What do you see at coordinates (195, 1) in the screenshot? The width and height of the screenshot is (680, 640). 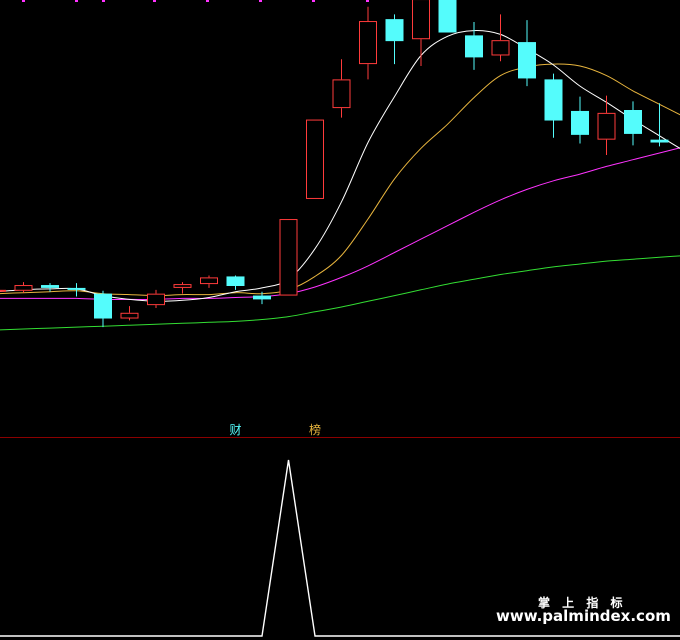 I see `top-ticks` at bounding box center [195, 1].